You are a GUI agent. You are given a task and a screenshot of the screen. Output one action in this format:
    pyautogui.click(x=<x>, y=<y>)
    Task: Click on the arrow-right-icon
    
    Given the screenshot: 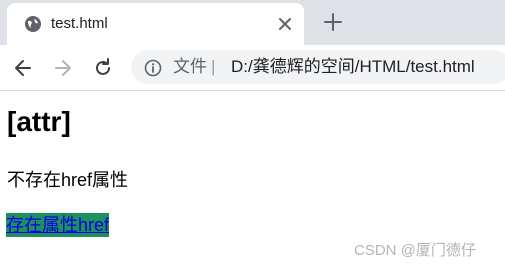 What is the action you would take?
    pyautogui.click(x=63, y=68)
    